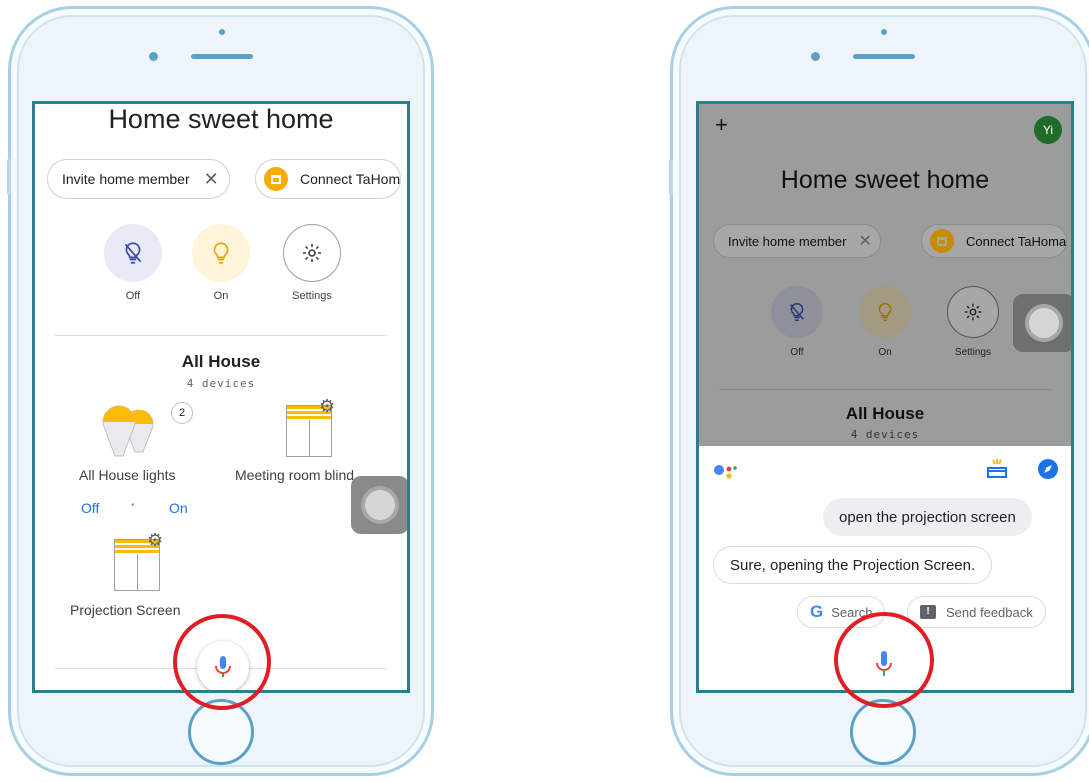 This screenshot has width=1089, height=782. Describe the element at coordinates (127, 475) in the screenshot. I see `house-lights-label: All House lights` at that location.